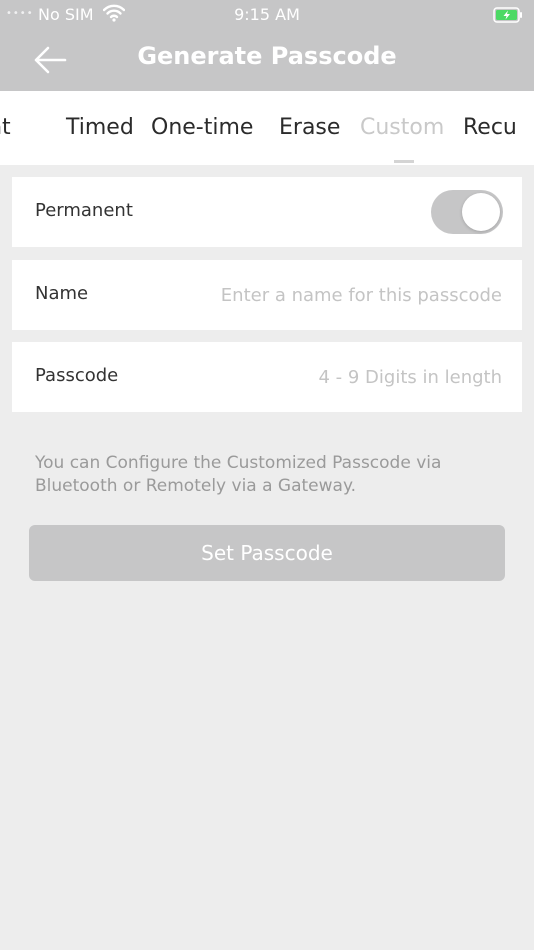 Image resolution: width=534 pixels, height=950 pixels. What do you see at coordinates (267, 553) in the screenshot?
I see `set-passcode-button: Set Passcode` at bounding box center [267, 553].